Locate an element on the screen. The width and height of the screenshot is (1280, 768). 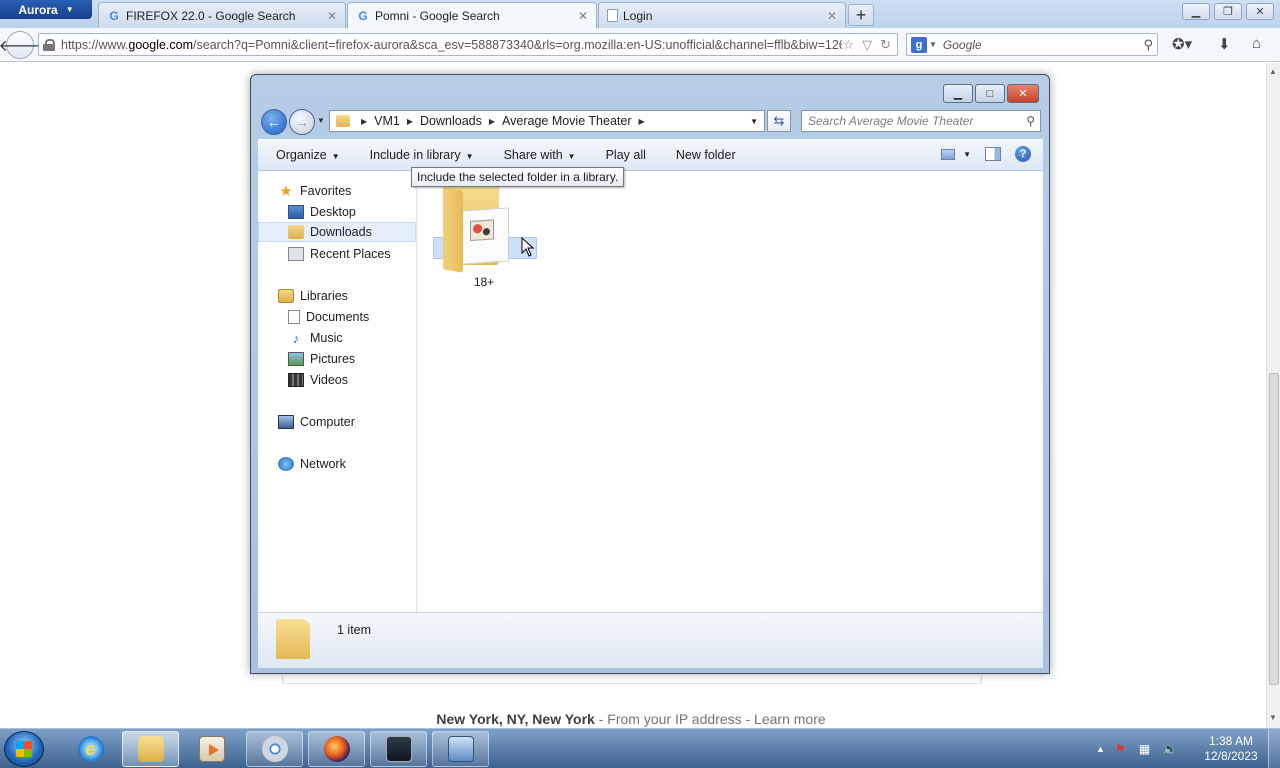
include-in-library-button: Include in library ▼ is located at coordinates (422, 155).